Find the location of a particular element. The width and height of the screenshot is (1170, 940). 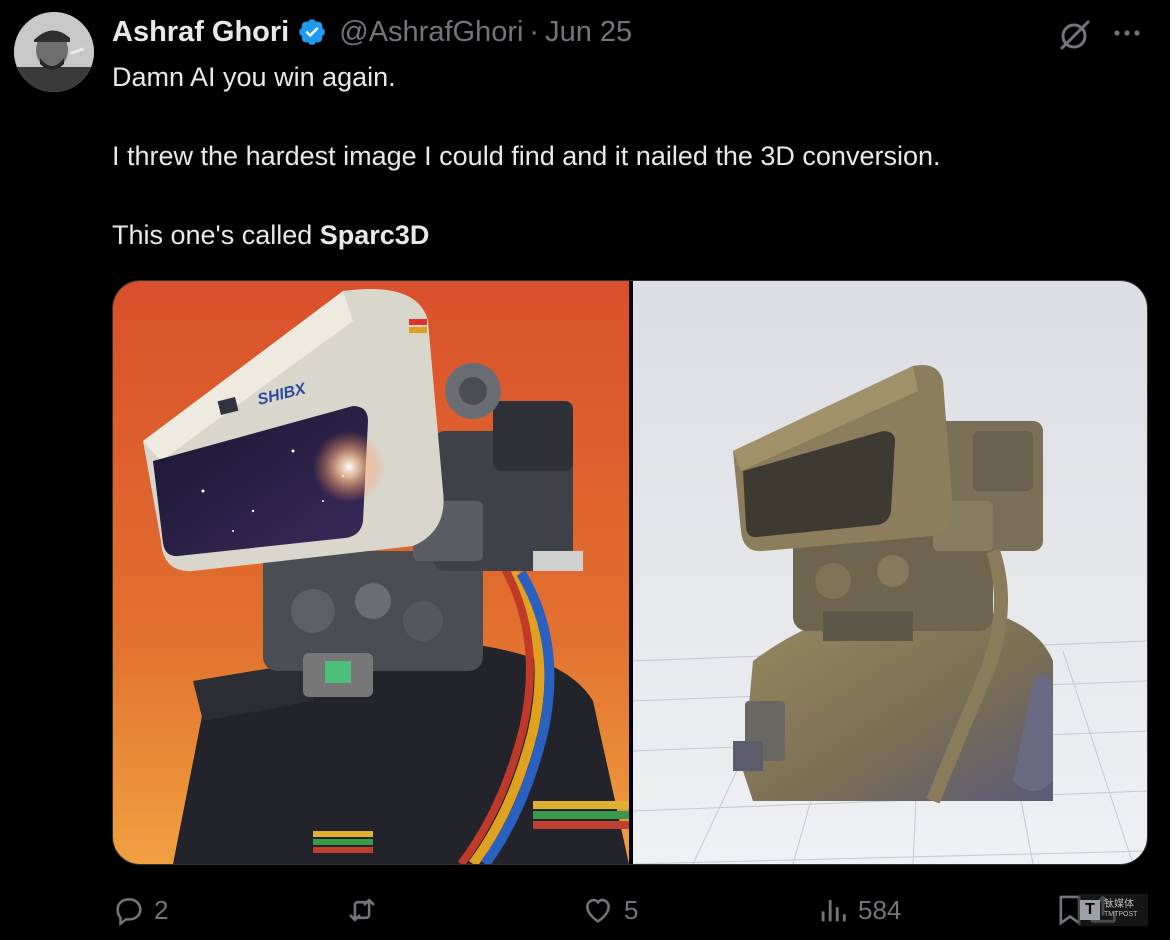

like-button: 5 is located at coordinates (609, 910).